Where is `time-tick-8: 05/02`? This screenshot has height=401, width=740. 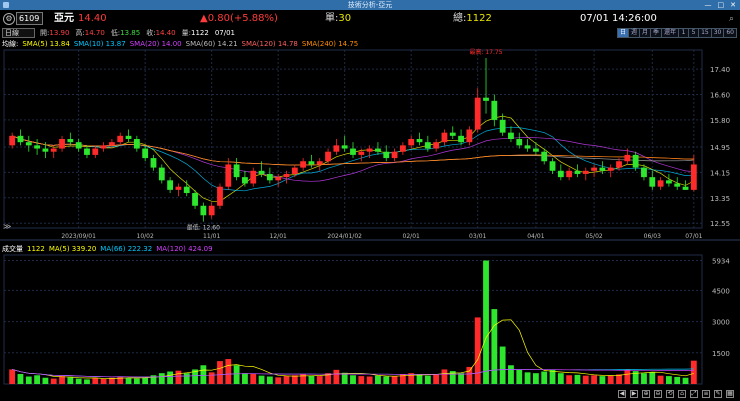 time-tick-8: 05/02 is located at coordinates (593, 236).